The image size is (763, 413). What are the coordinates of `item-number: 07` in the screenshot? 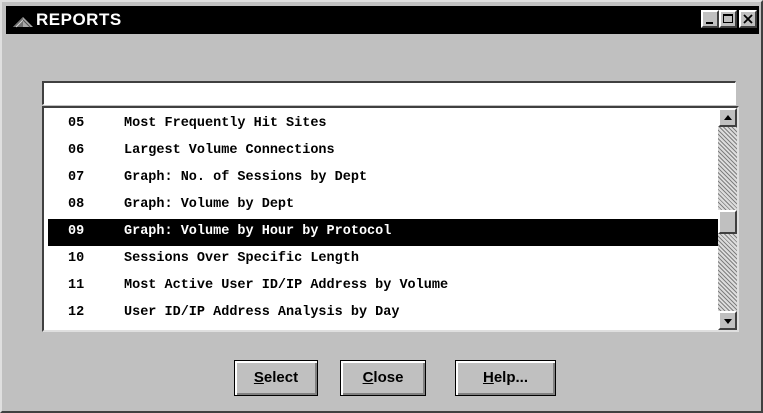 It's located at (76, 177).